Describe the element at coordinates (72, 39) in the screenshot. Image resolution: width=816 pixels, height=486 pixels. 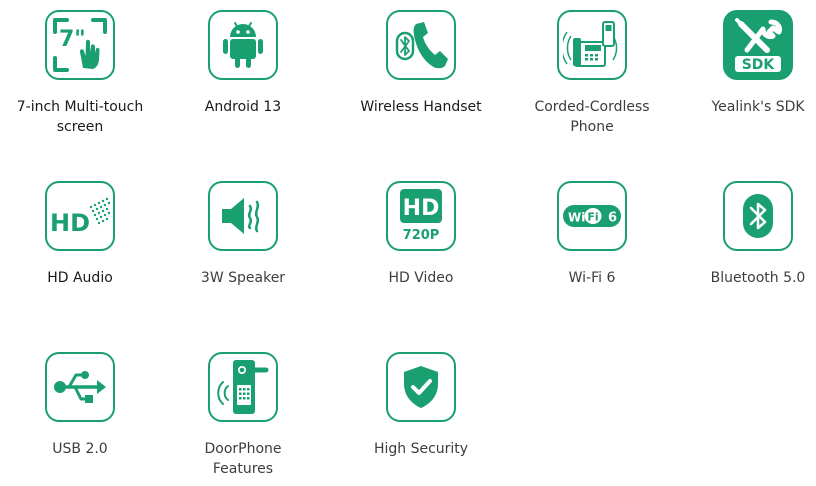
I see `touchscreen-badge: 7"` at that location.